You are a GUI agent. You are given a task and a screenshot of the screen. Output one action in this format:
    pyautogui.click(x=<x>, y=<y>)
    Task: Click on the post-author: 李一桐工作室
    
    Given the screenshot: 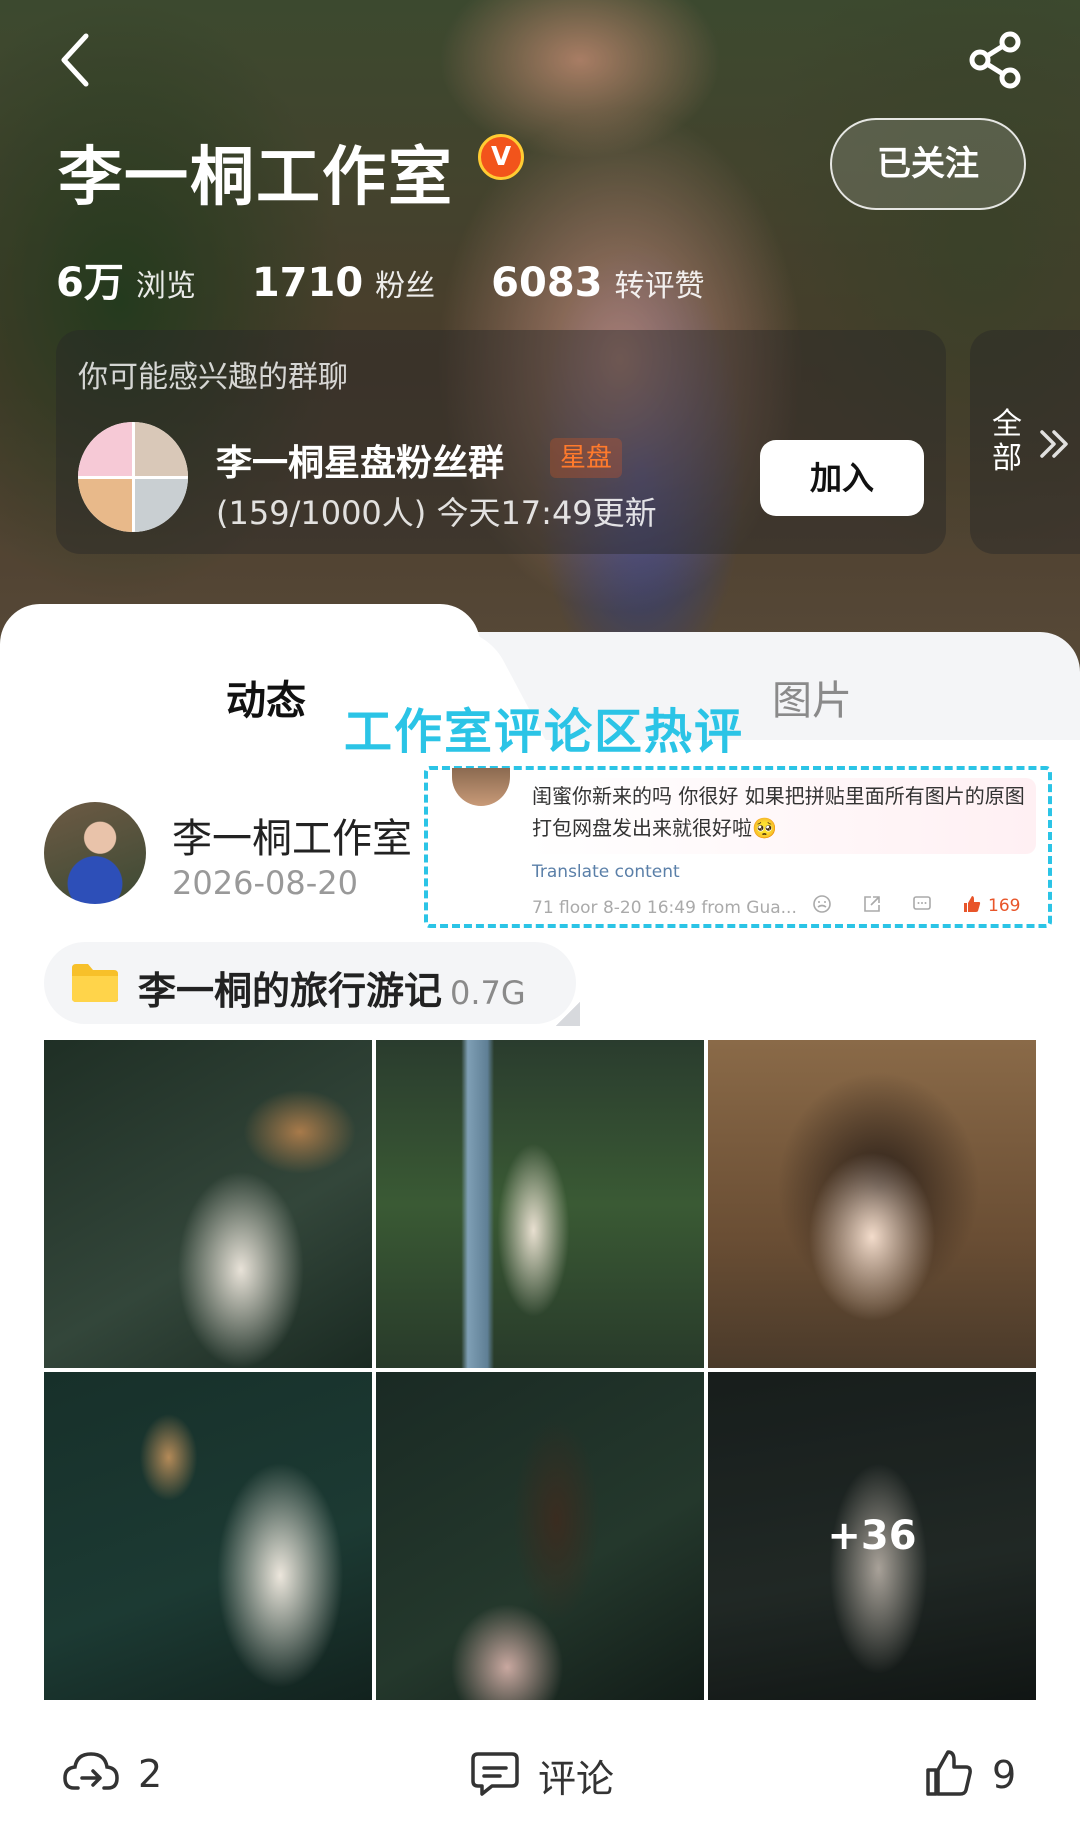 What is the action you would take?
    pyautogui.click(x=292, y=835)
    